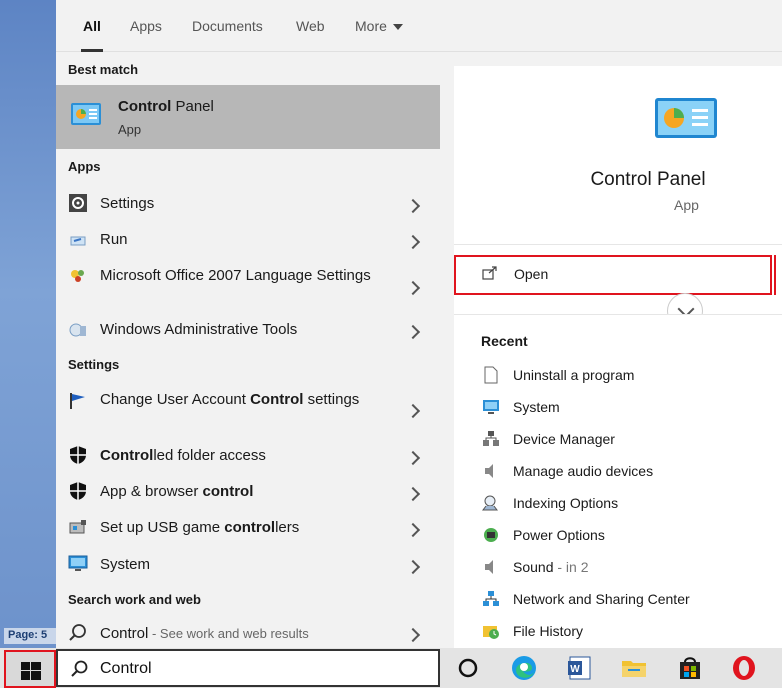  Describe the element at coordinates (618, 634) in the screenshot. I see `recent-item-file-history: File History` at that location.